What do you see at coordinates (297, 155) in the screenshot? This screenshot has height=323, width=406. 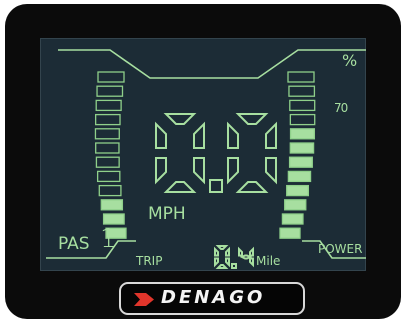 I see `power-gauge` at bounding box center [297, 155].